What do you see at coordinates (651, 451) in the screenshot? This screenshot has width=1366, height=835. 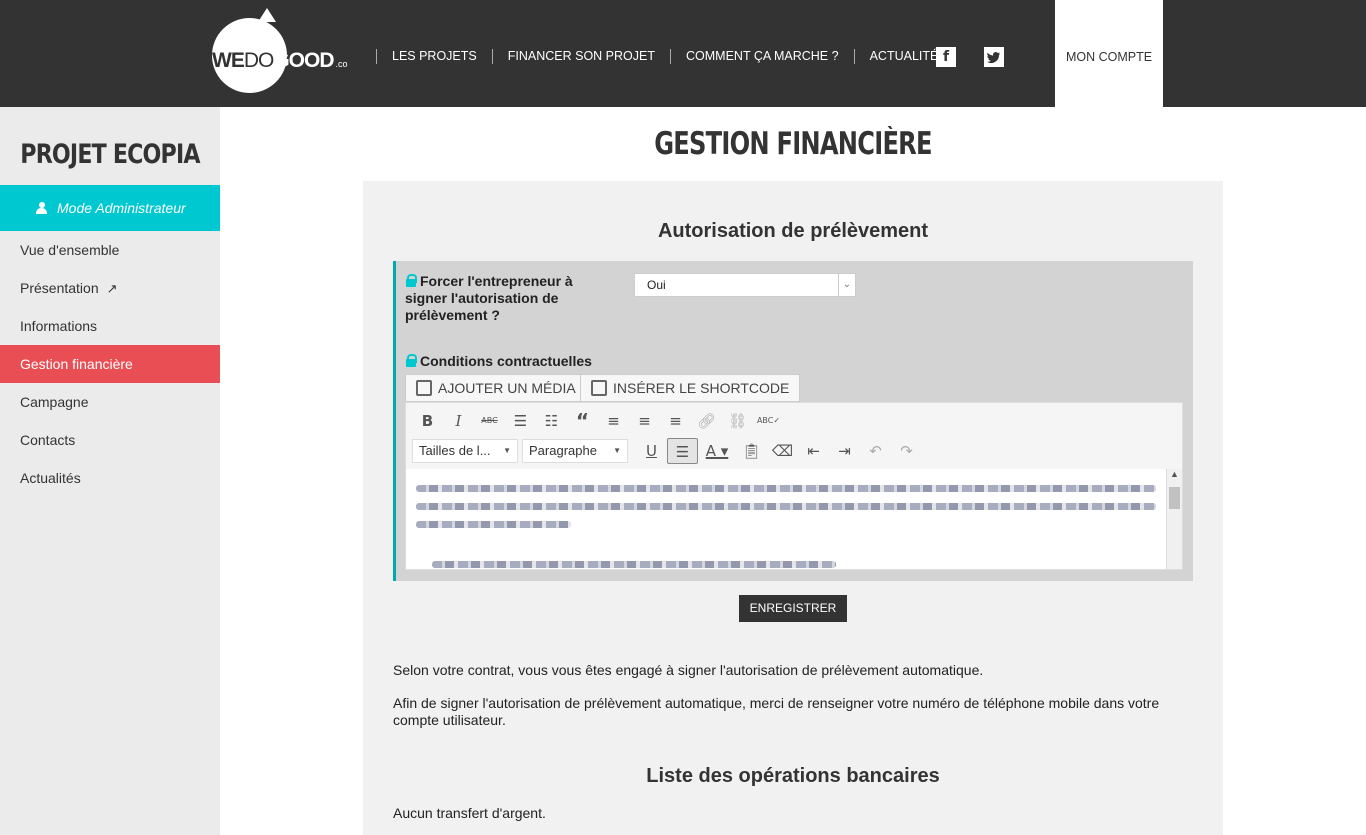 I see `underline-icon: U` at bounding box center [651, 451].